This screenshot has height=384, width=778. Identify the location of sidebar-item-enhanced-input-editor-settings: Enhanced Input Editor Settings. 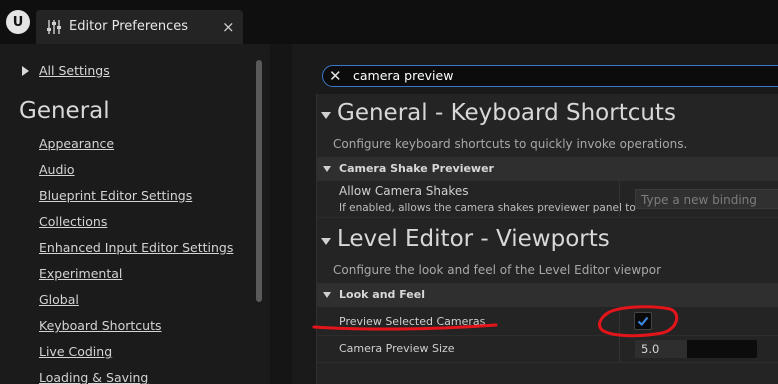
(136, 251).